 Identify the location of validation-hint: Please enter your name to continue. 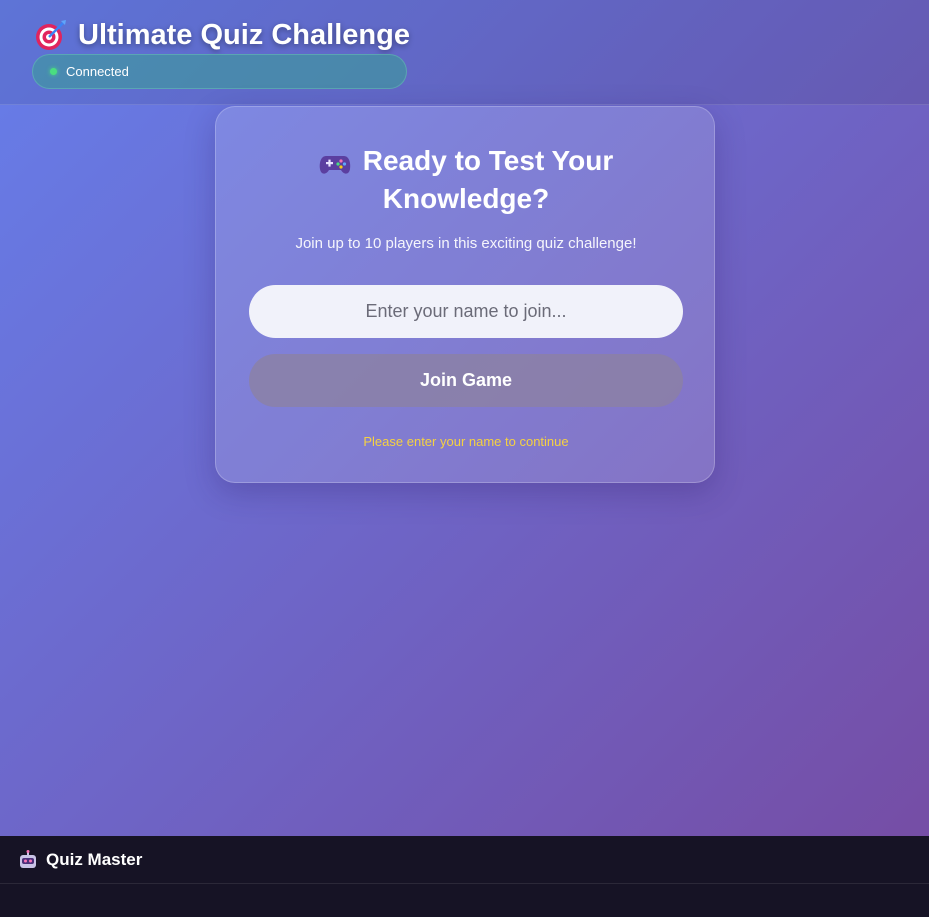
(466, 441).